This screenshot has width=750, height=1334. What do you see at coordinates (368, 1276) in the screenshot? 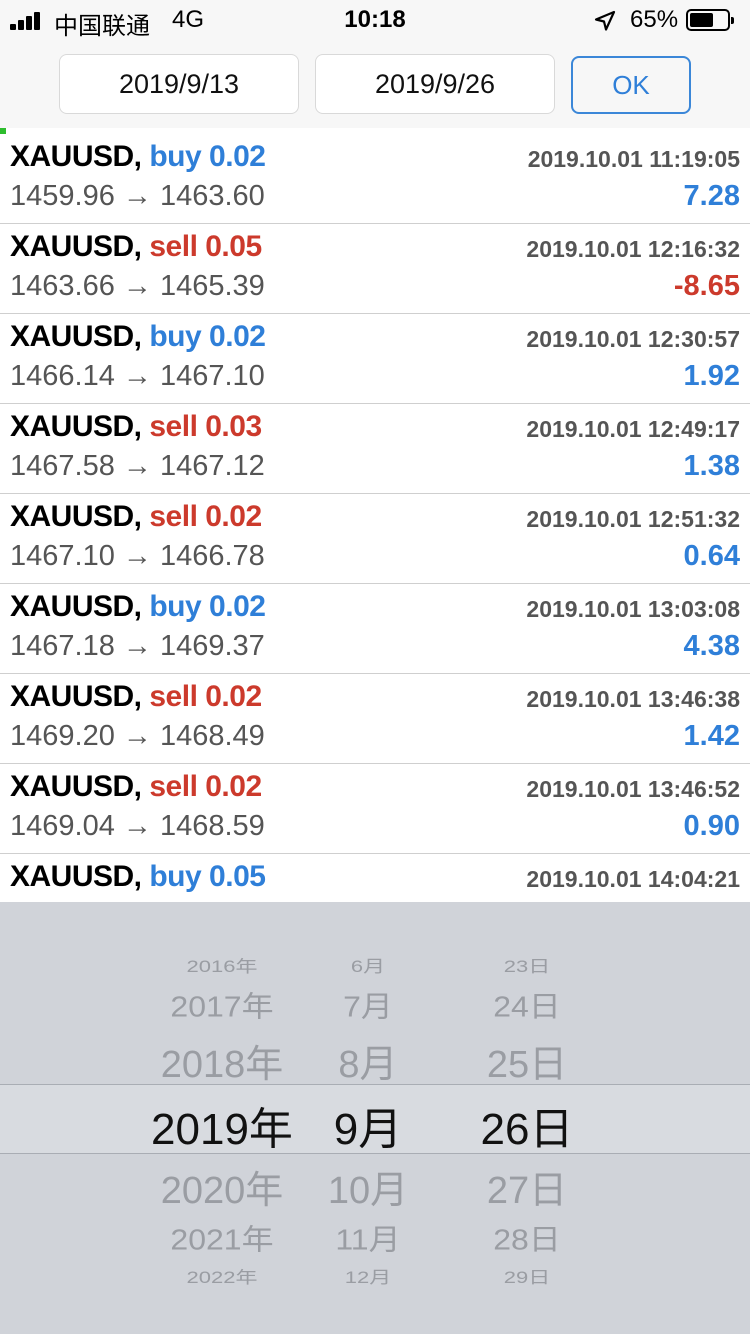
I see `picker-month-option: 12月` at bounding box center [368, 1276].